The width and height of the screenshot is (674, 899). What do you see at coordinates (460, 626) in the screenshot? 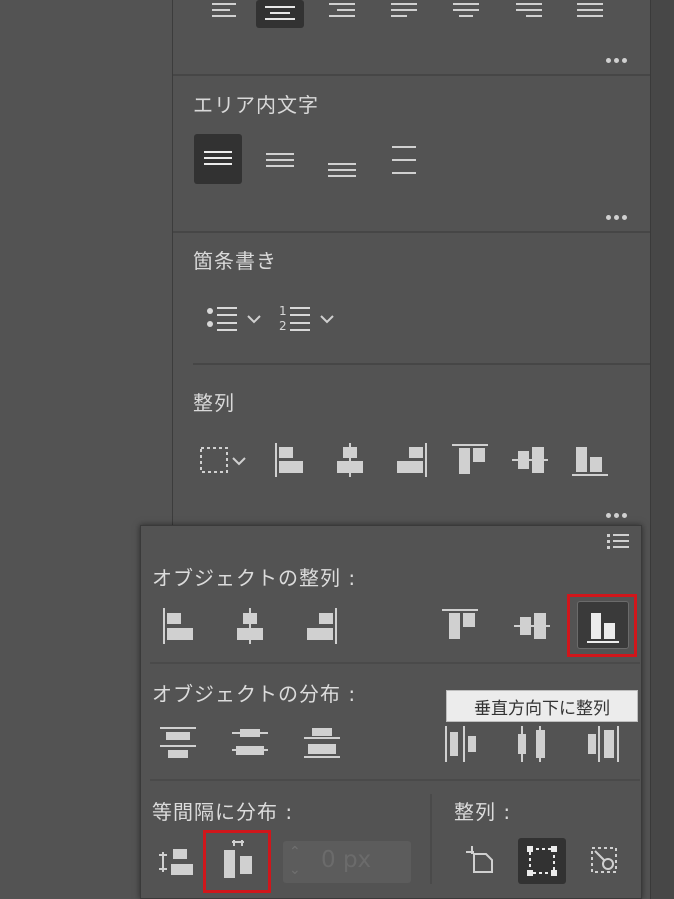
I see `object-align-top-icon` at bounding box center [460, 626].